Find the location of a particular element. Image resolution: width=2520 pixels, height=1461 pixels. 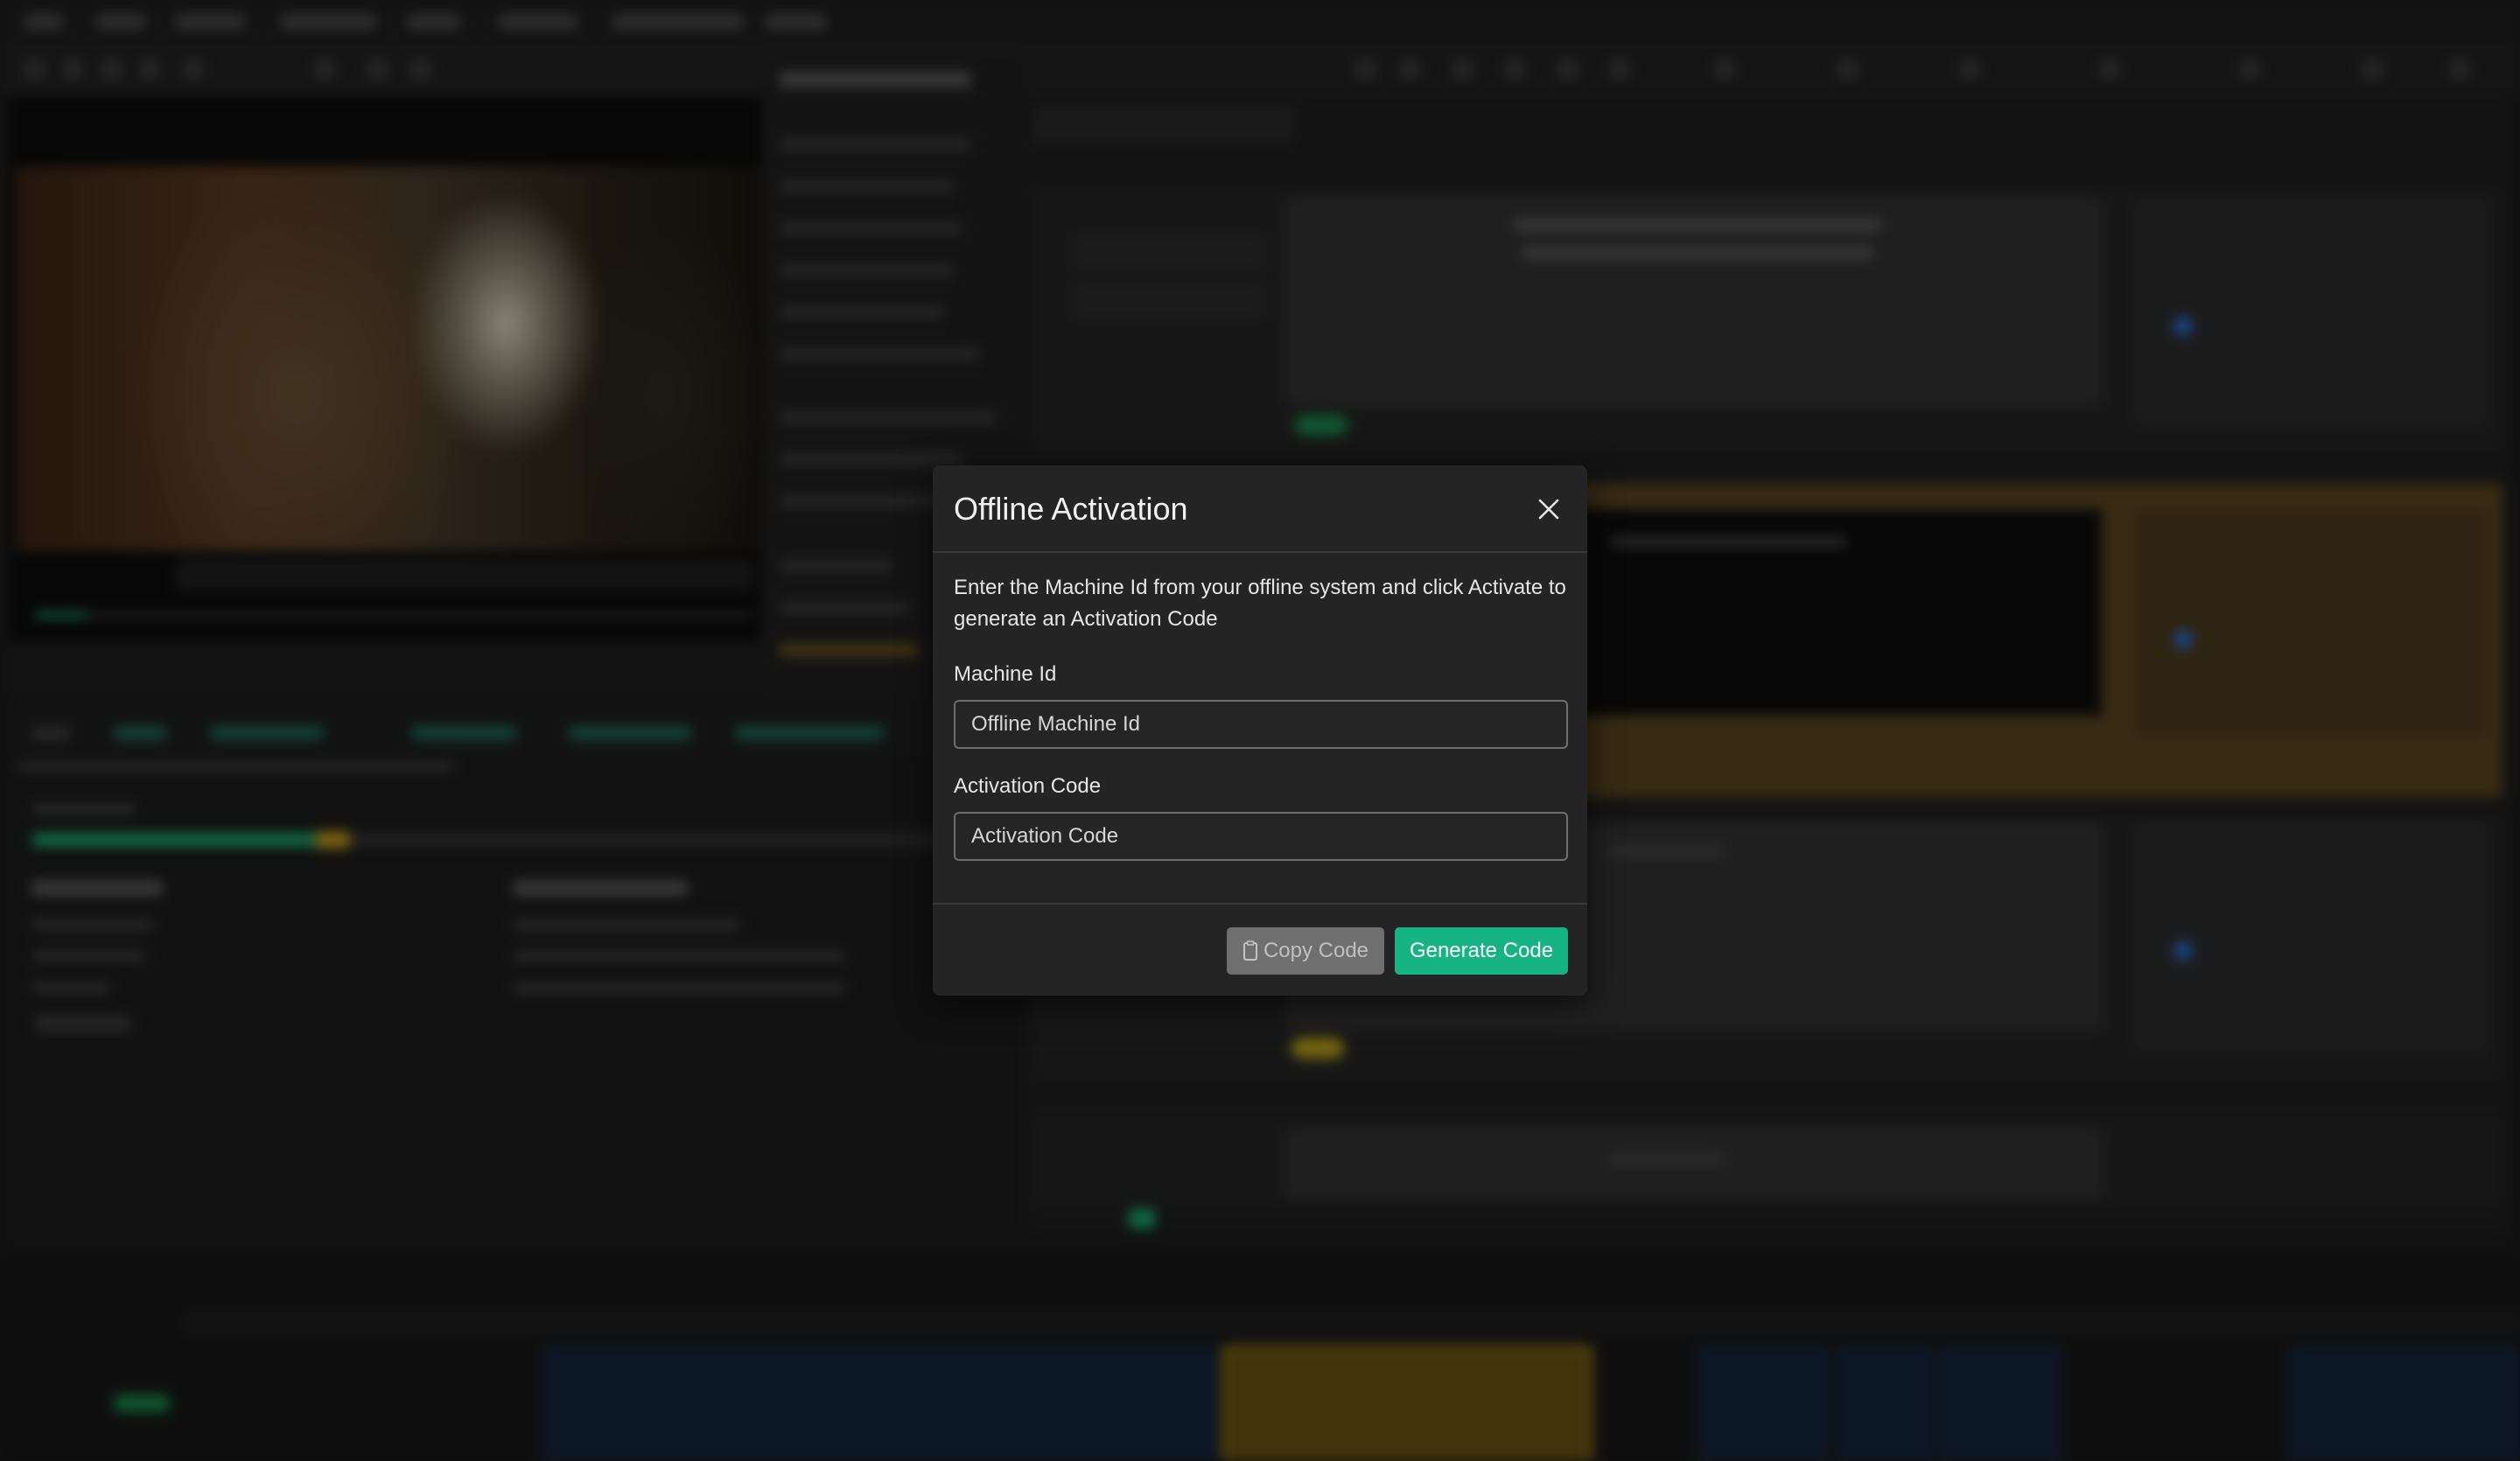

generate-code-button: Generate Code is located at coordinates (1481, 951).